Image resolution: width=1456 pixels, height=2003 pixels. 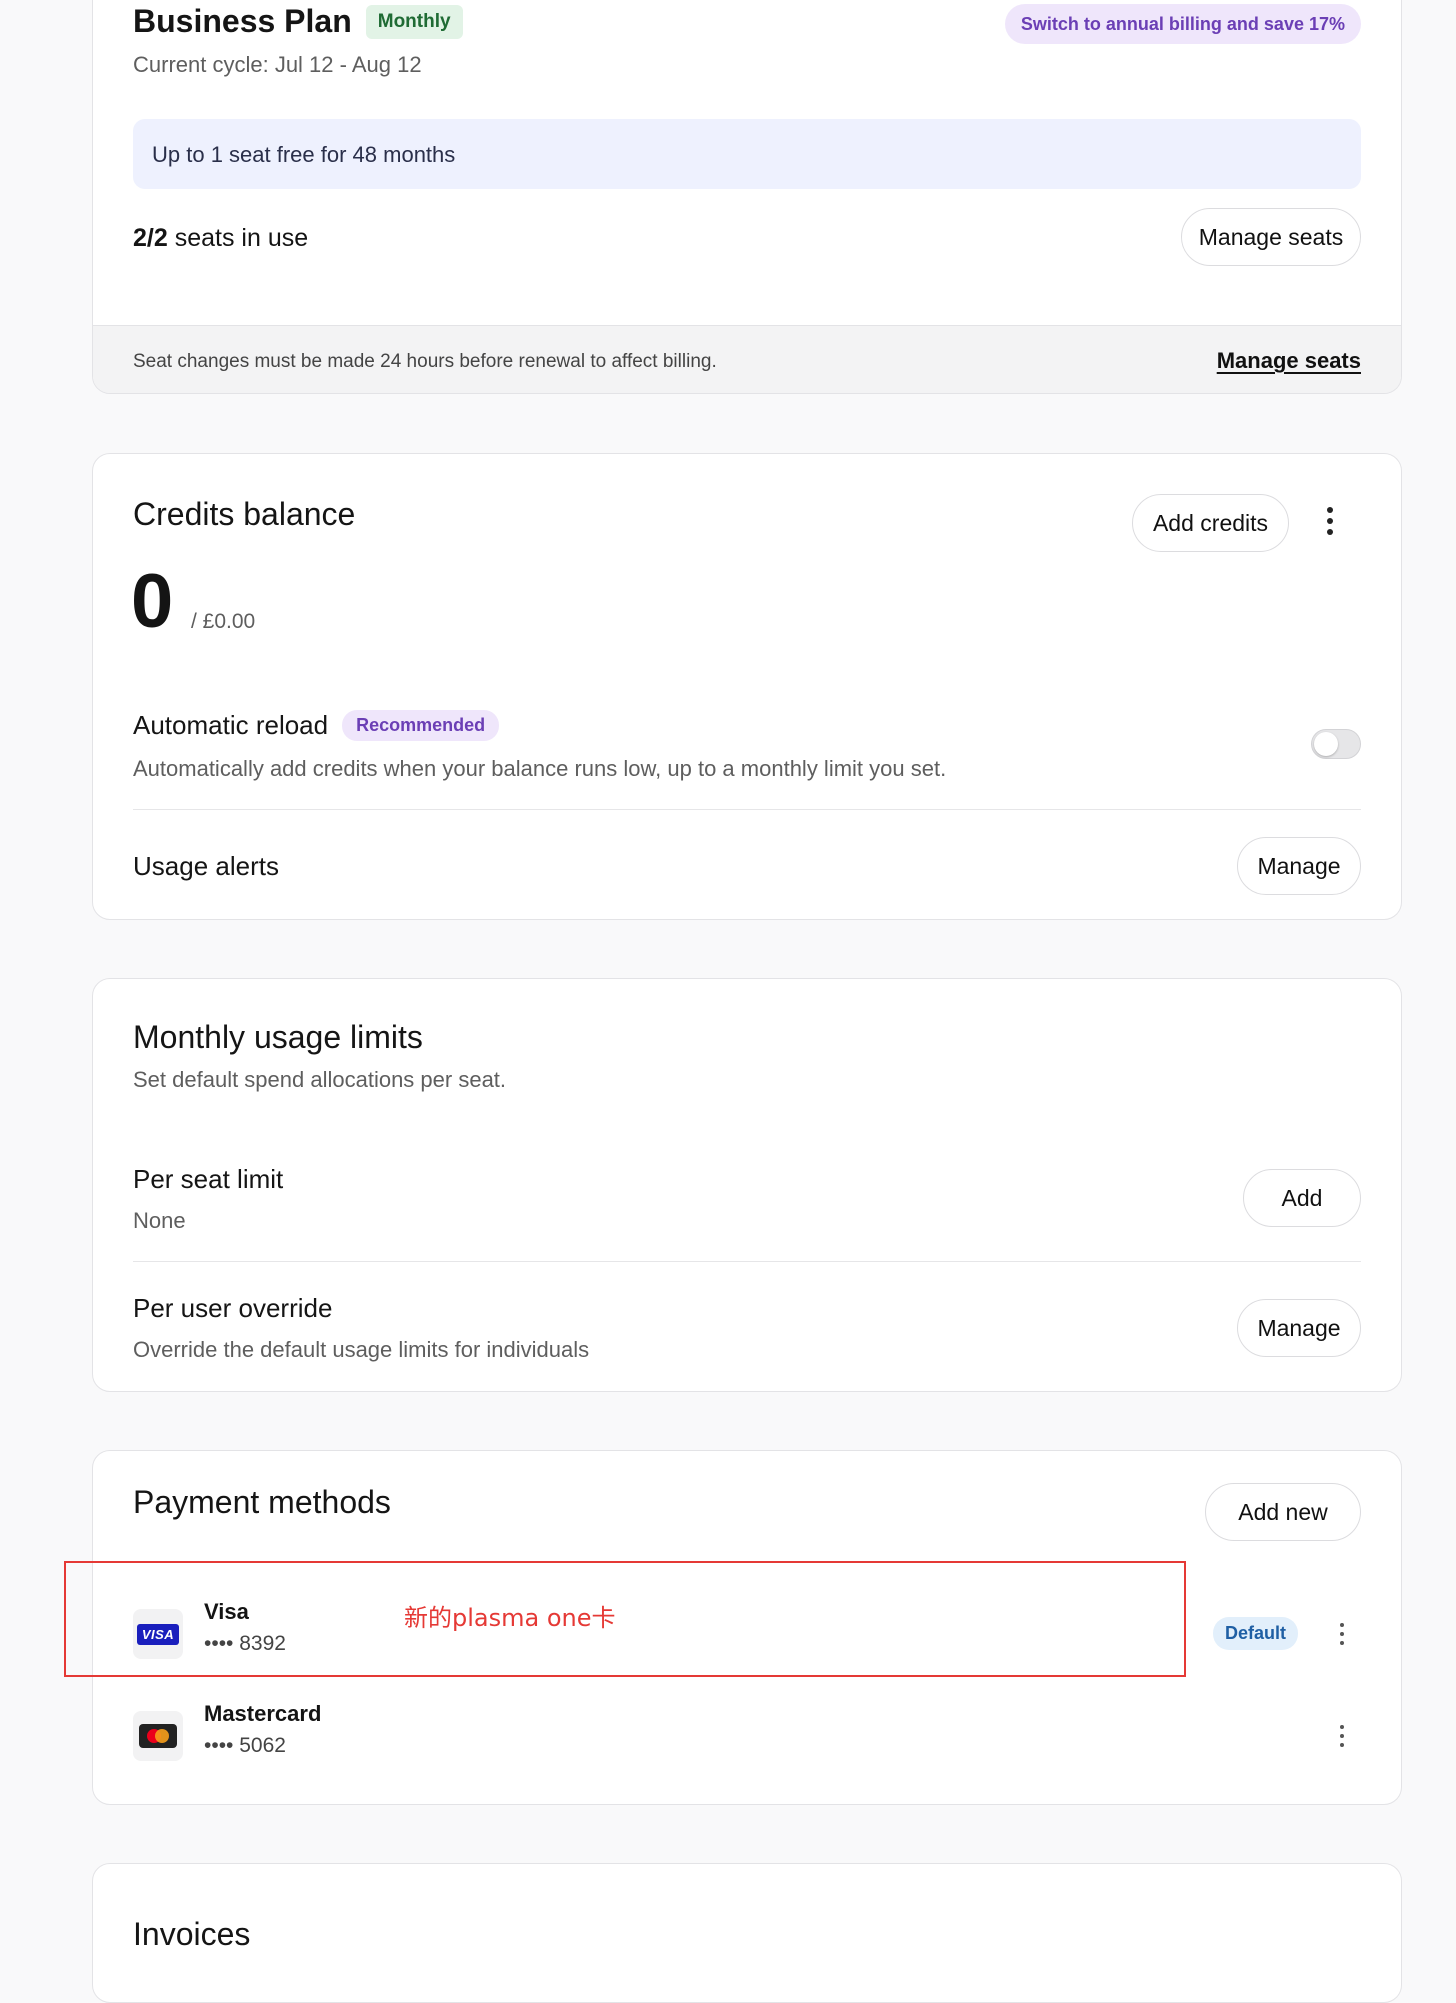 I want to click on promo-text: Up to 1 seat free for 48 months, so click(x=304, y=154).